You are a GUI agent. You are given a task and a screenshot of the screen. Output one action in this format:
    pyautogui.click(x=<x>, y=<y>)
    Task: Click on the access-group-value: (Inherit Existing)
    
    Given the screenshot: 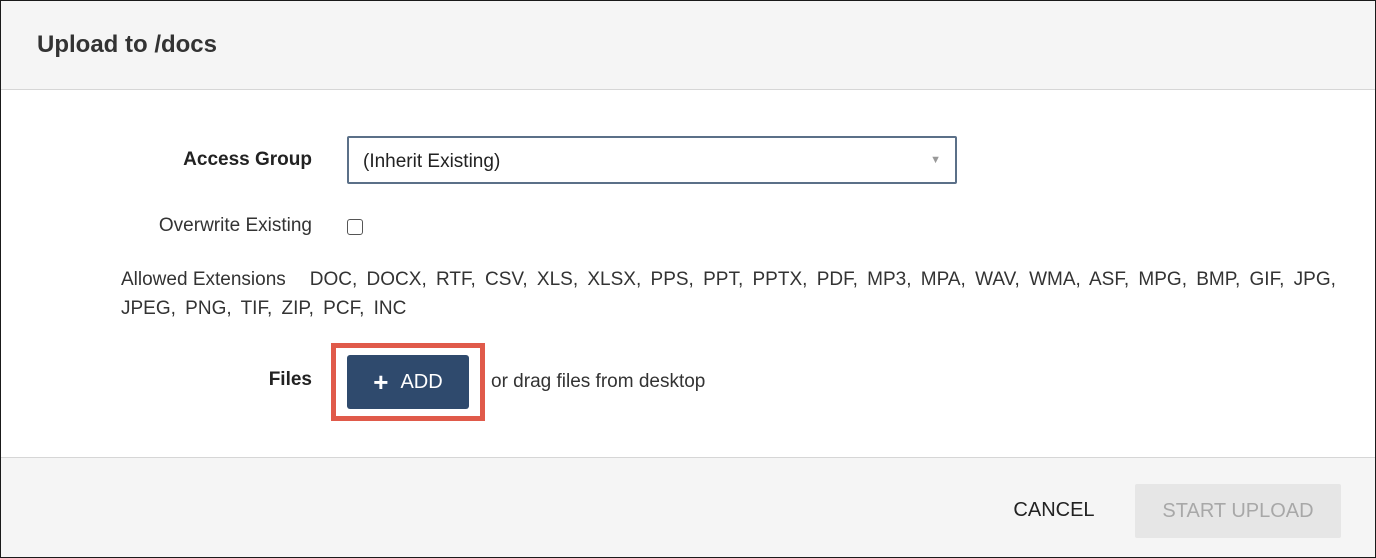 What is the action you would take?
    pyautogui.click(x=432, y=161)
    